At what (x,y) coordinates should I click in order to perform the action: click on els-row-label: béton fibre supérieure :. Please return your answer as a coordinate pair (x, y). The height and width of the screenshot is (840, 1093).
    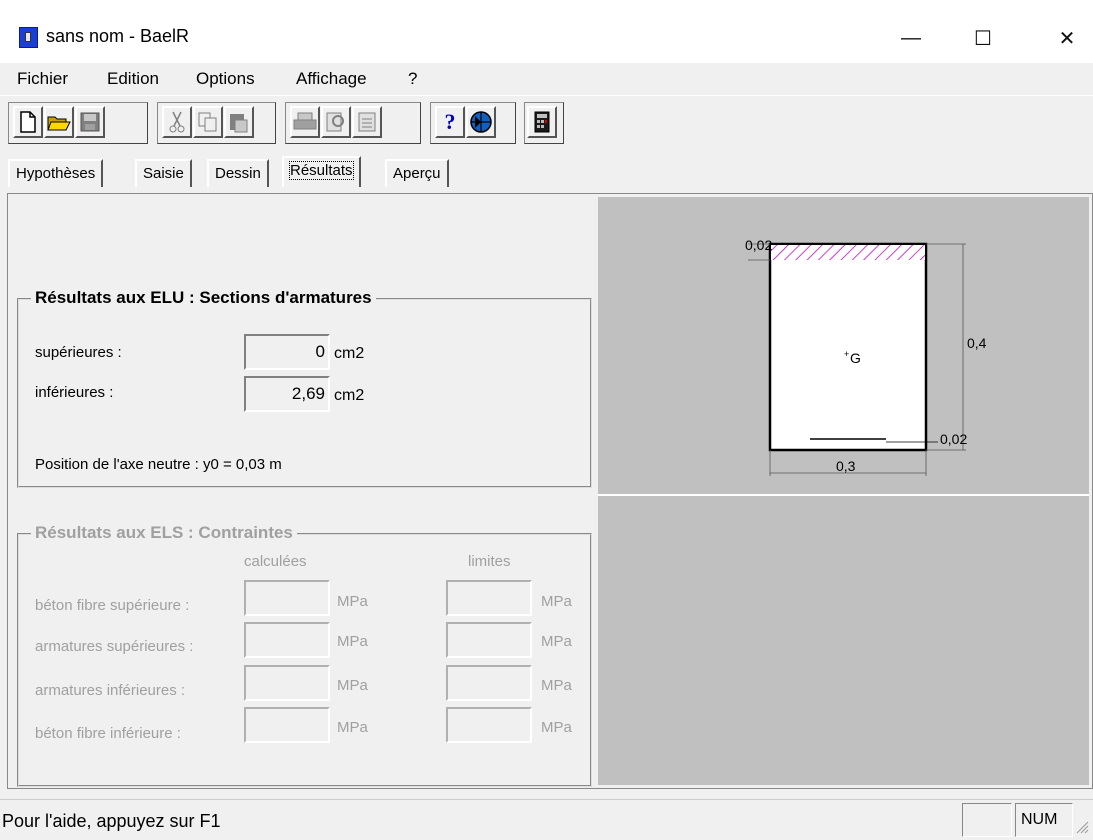
    Looking at the image, I should click on (112, 605).